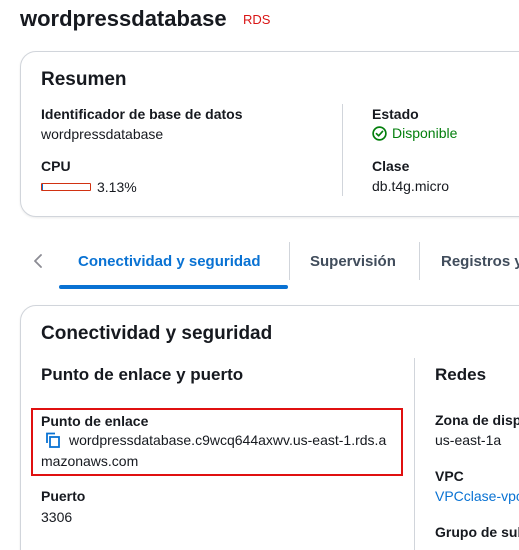 This screenshot has height=550, width=519. I want to click on summary-divider, so click(342, 150).